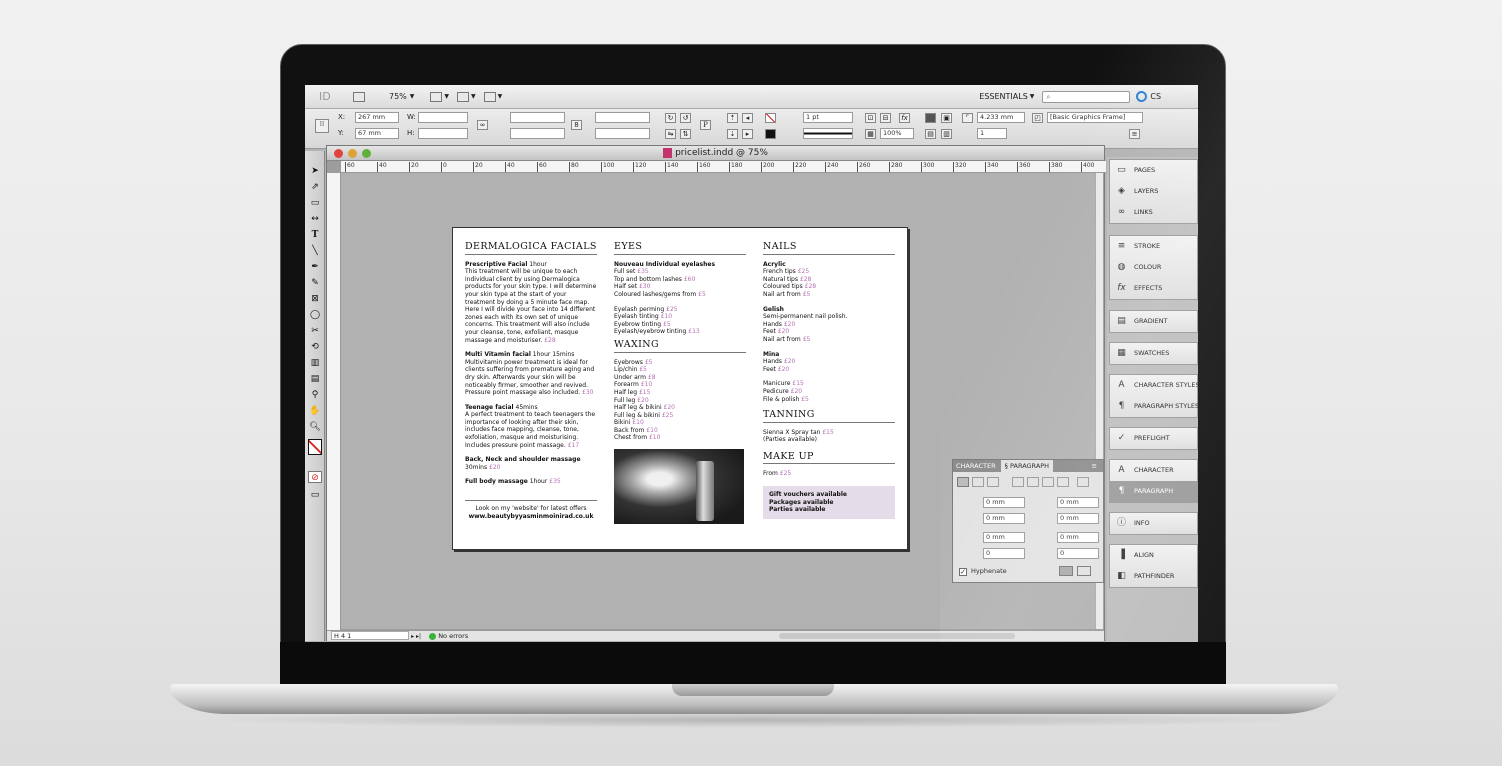 Image resolution: width=1502 pixels, height=766 pixels. I want to click on arrange-documents-icon, so click(489, 96).